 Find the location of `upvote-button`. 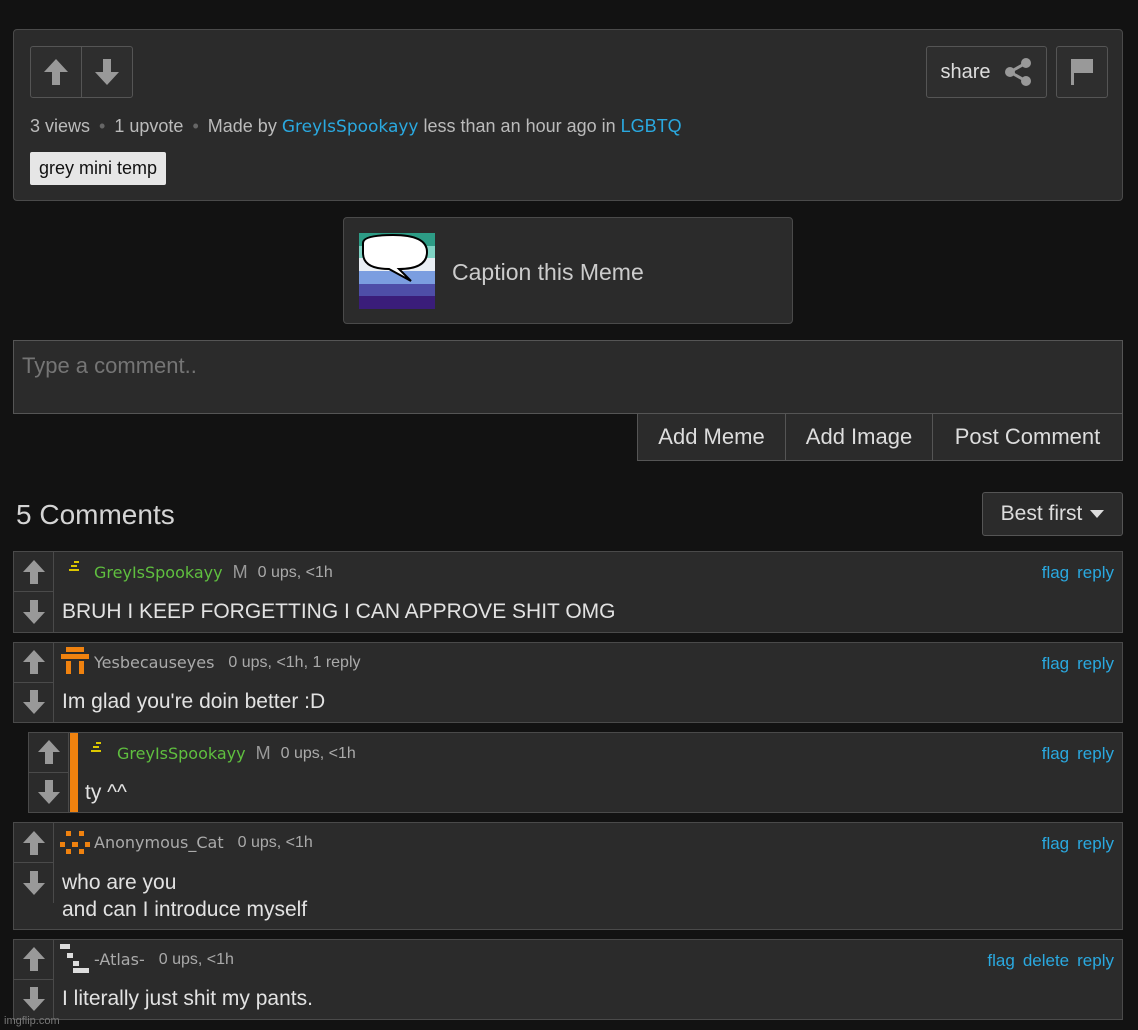

upvote-button is located at coordinates (56, 72).